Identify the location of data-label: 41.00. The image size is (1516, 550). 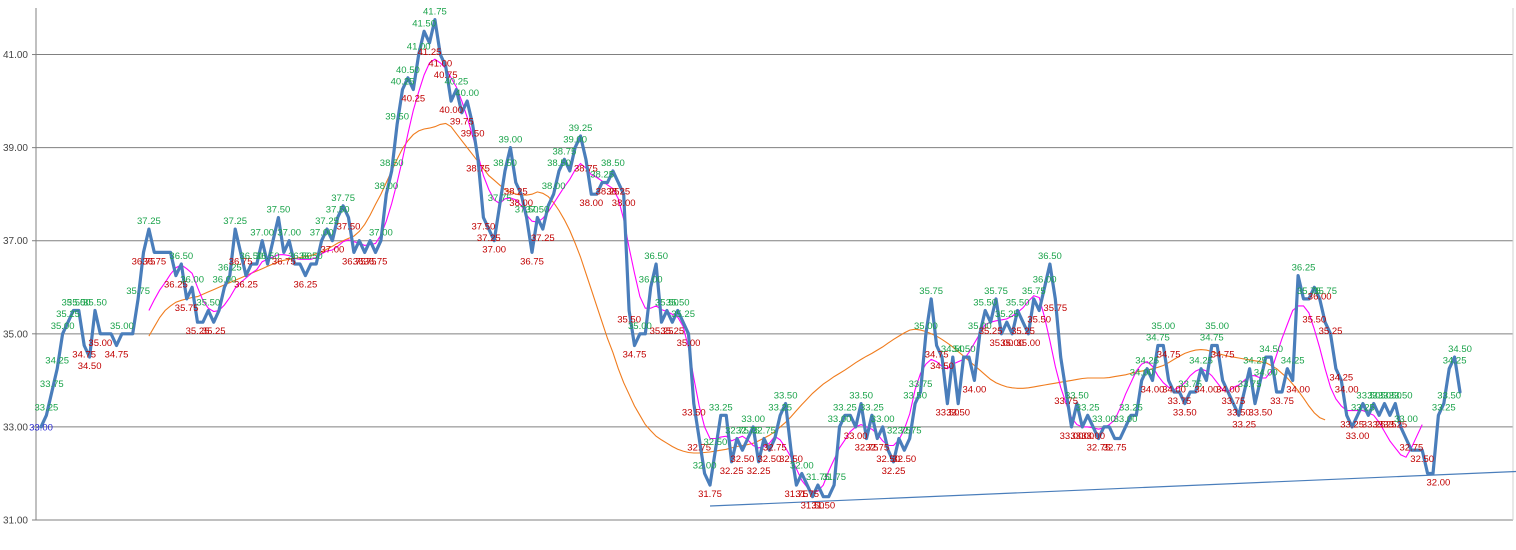
(440, 64).